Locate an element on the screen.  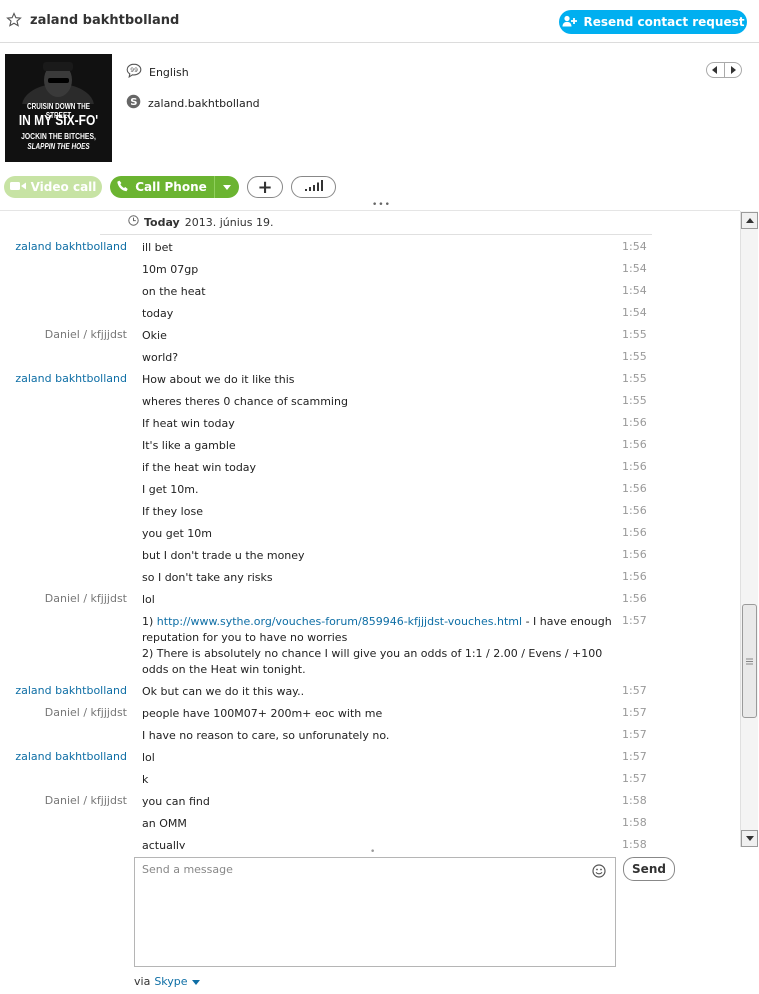
video-call-label: Video call is located at coordinates (63, 187).